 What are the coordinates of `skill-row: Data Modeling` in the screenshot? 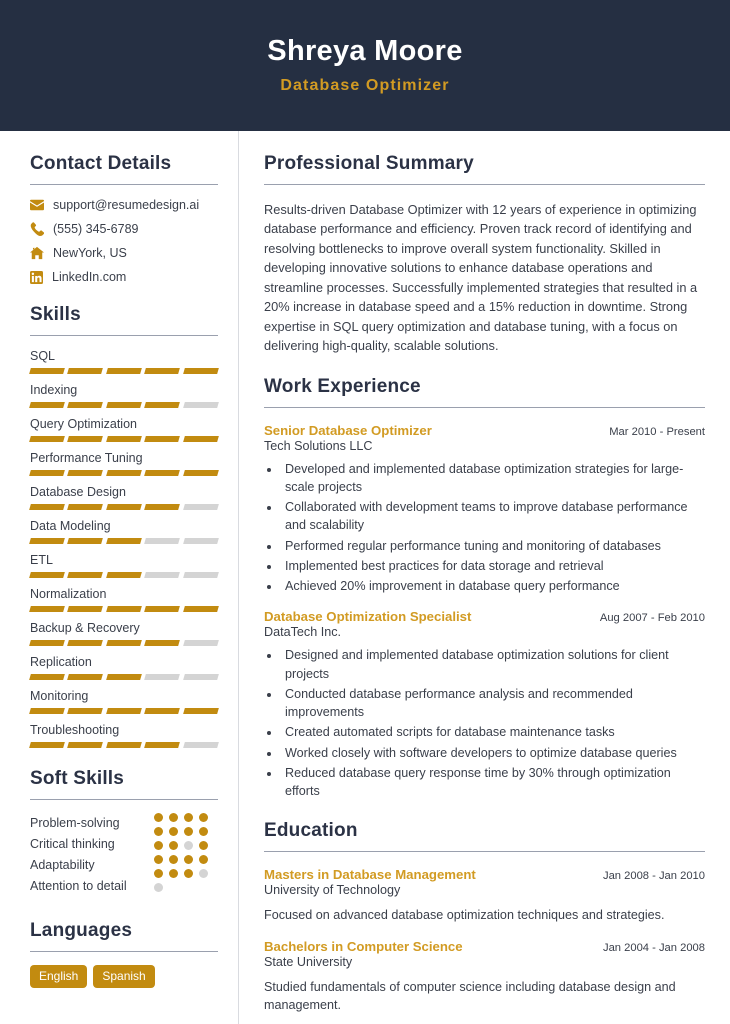 It's located at (124, 531).